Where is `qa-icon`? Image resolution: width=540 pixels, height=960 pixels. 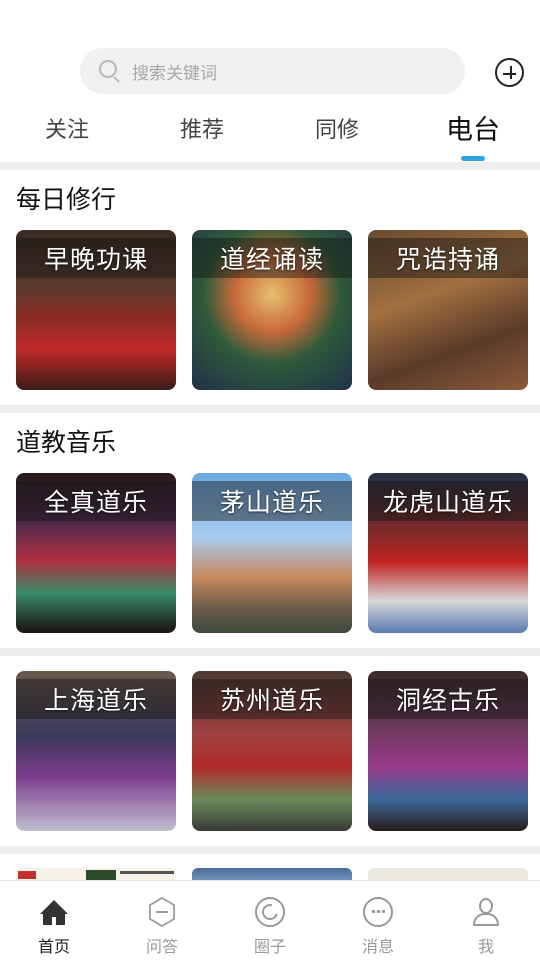 qa-icon is located at coordinates (162, 912).